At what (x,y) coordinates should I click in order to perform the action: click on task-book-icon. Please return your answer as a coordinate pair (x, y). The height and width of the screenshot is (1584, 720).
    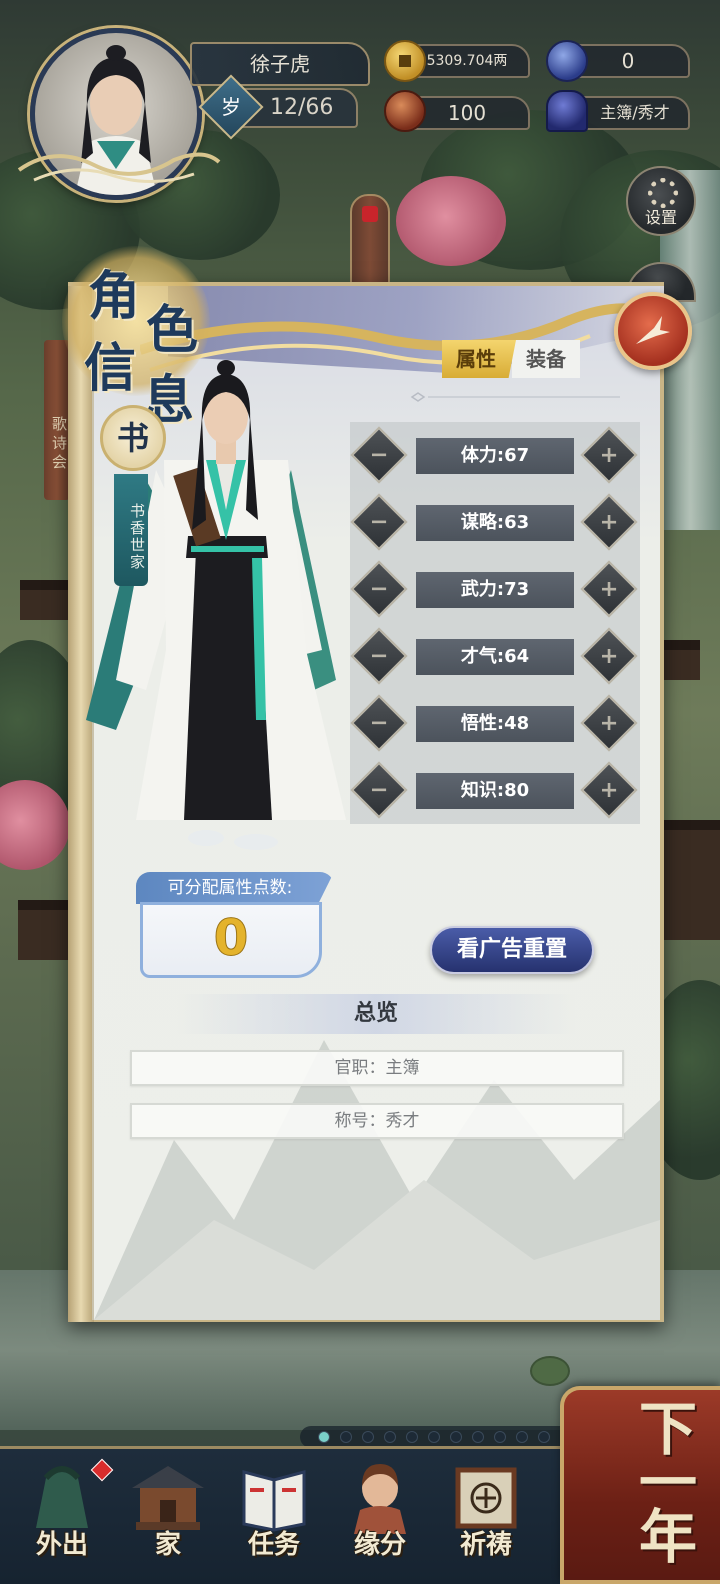
    Looking at the image, I should click on (274, 1501).